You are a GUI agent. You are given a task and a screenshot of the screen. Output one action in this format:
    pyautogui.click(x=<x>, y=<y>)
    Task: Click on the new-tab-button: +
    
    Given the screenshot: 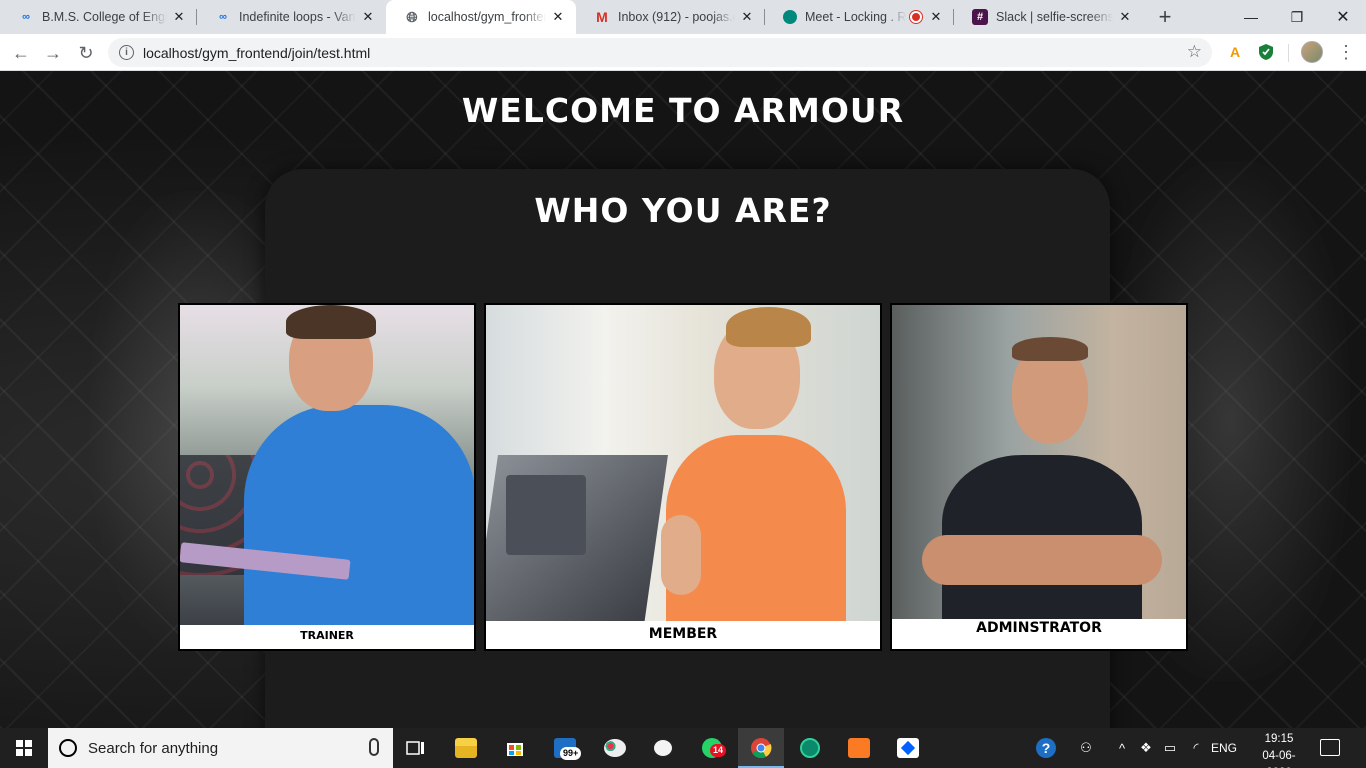 What is the action you would take?
    pyautogui.click(x=1165, y=16)
    